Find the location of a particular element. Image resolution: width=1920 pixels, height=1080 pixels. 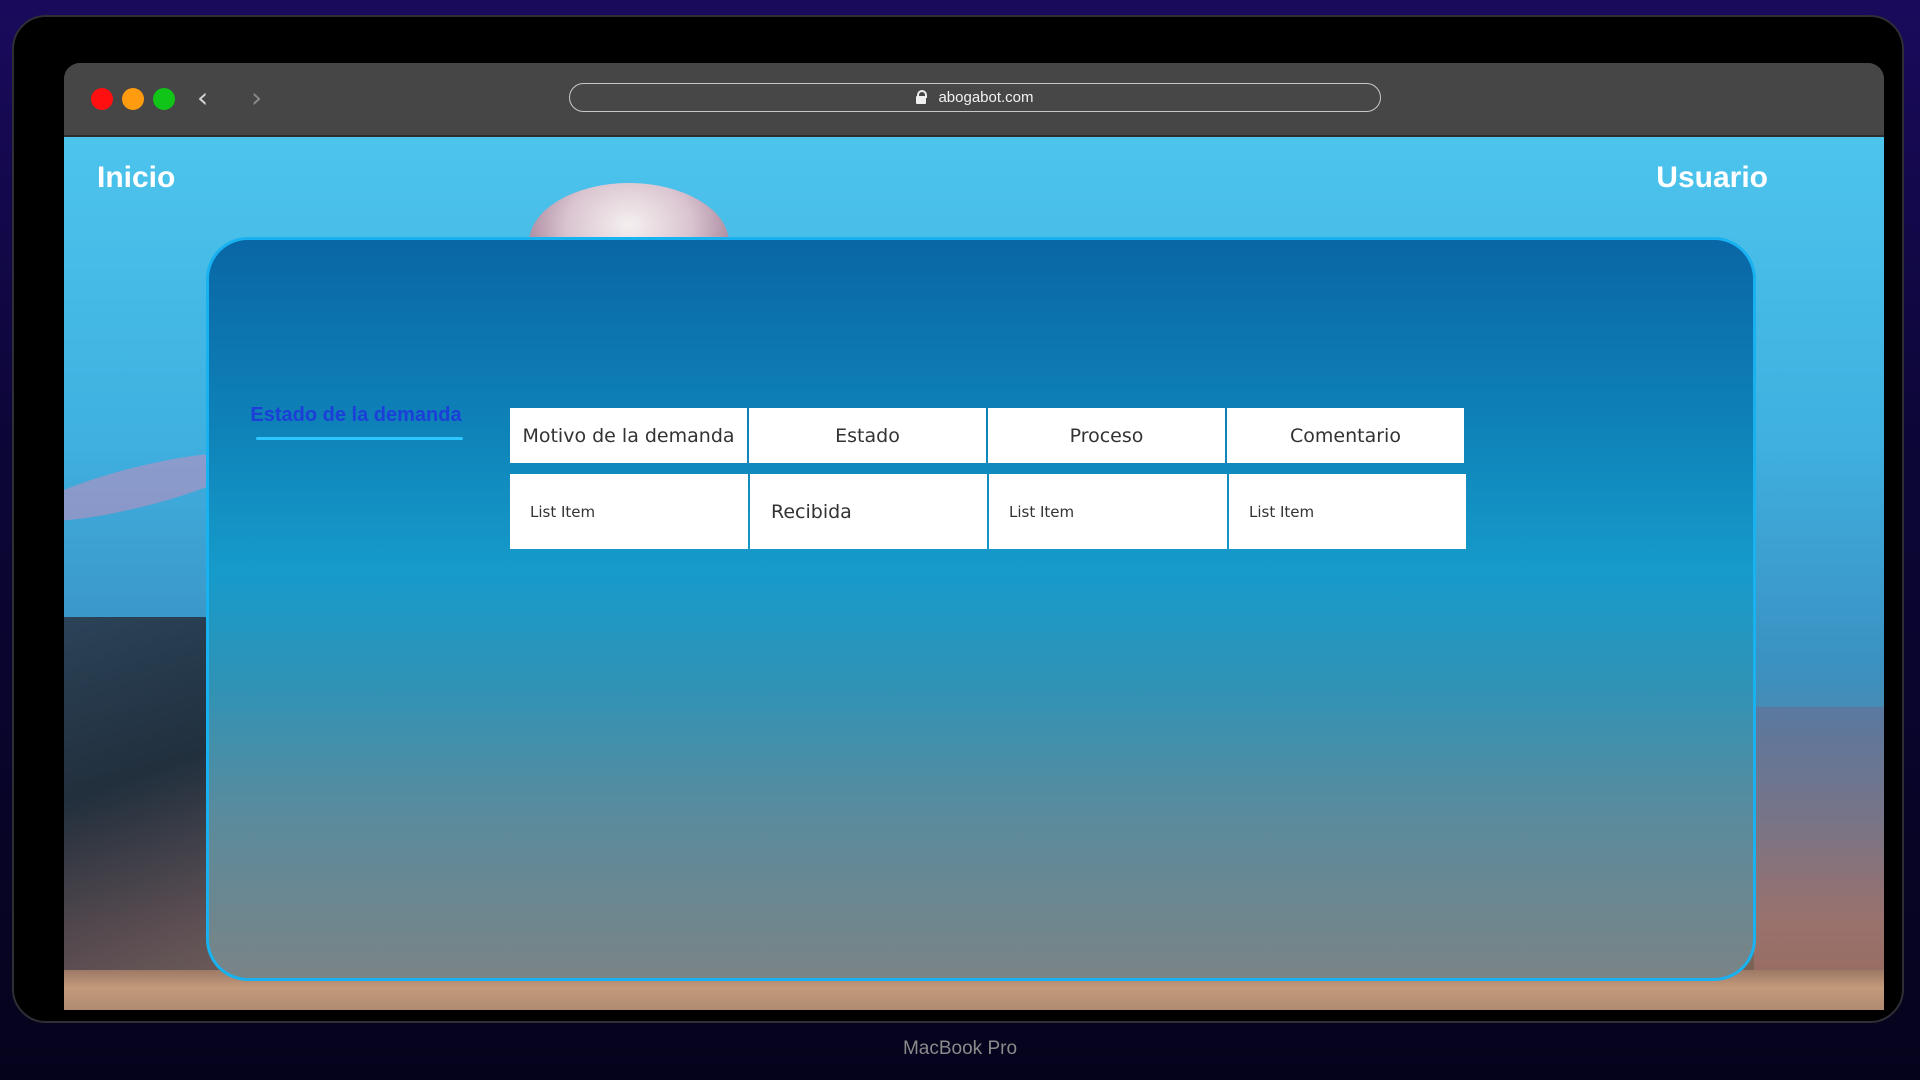

nav-inicio-link: Inicio is located at coordinates (136, 178).